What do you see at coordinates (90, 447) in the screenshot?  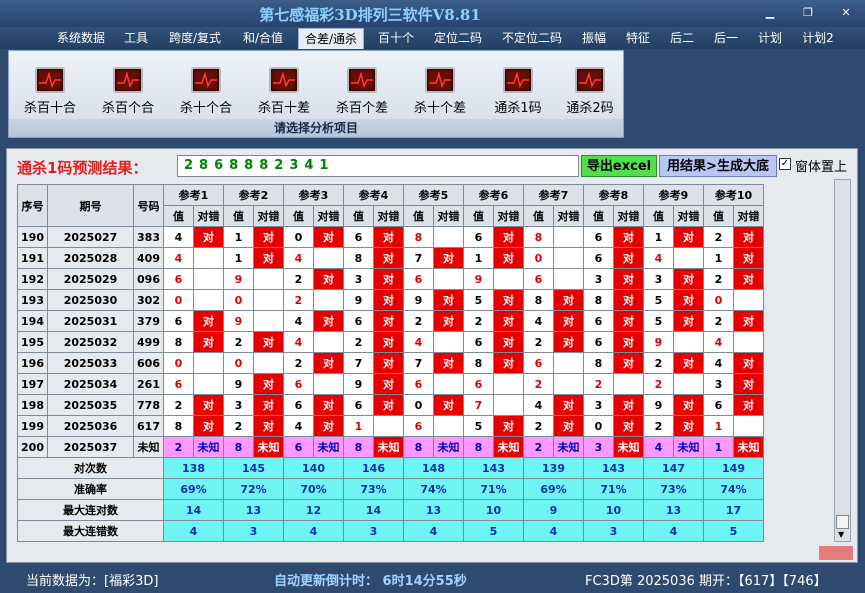 I see `cell-issue: 2025037` at bounding box center [90, 447].